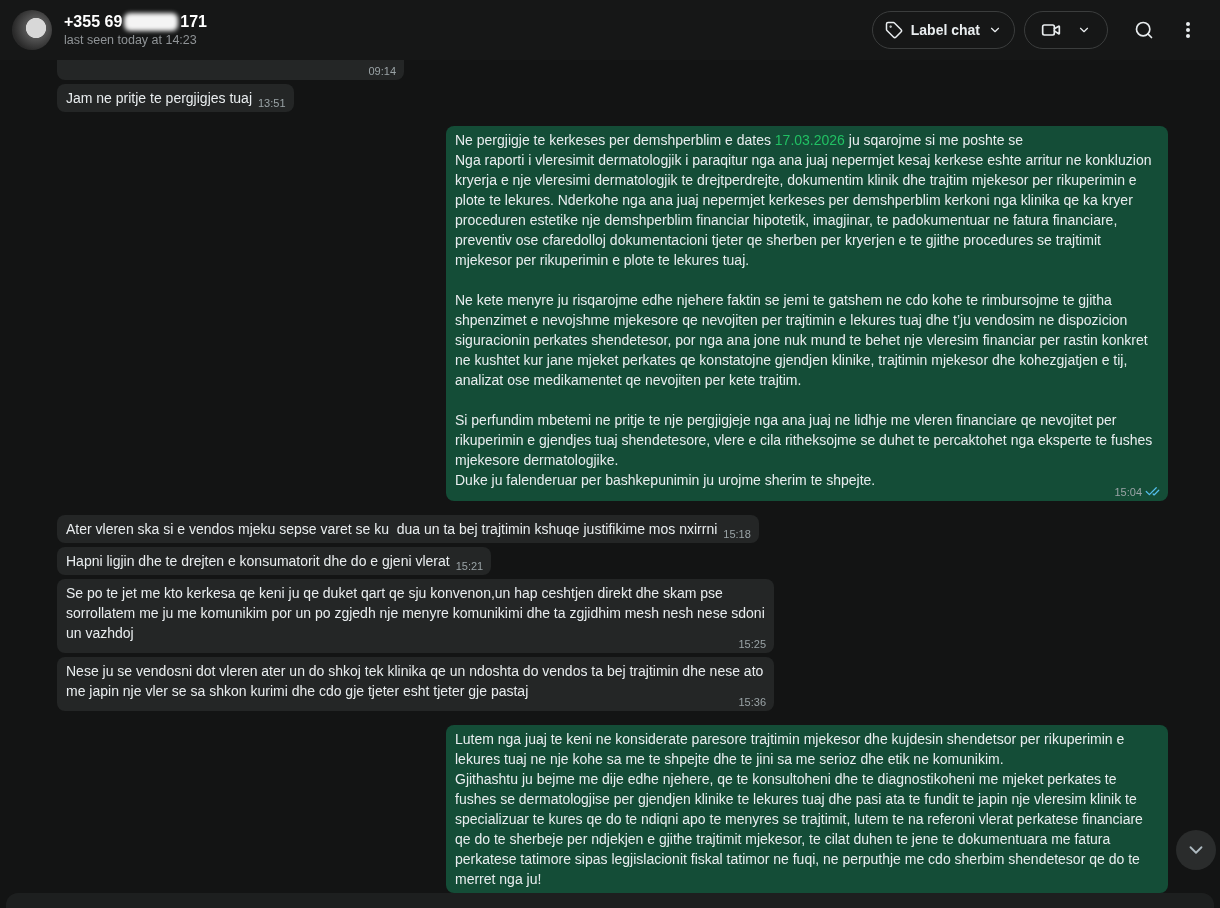 Image resolution: width=1220 pixels, height=908 pixels. I want to click on last-seen-status: last seen today at 14:23, so click(131, 40).